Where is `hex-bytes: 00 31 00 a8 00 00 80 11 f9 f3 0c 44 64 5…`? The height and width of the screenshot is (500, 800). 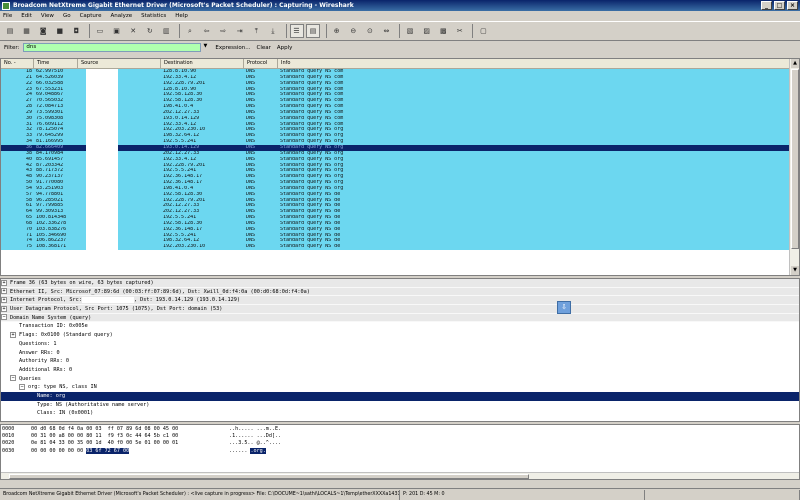
hex-bytes: 00 31 00 a8 00 00 80 11 f9 f3 0c 44 64 5… is located at coordinates (130, 436).